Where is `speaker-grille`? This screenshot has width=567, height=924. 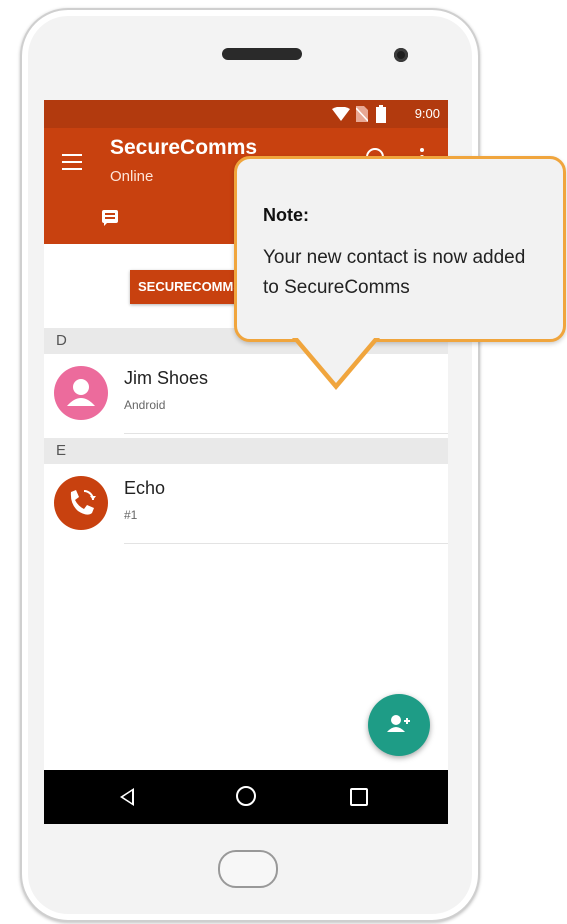 speaker-grille is located at coordinates (262, 54).